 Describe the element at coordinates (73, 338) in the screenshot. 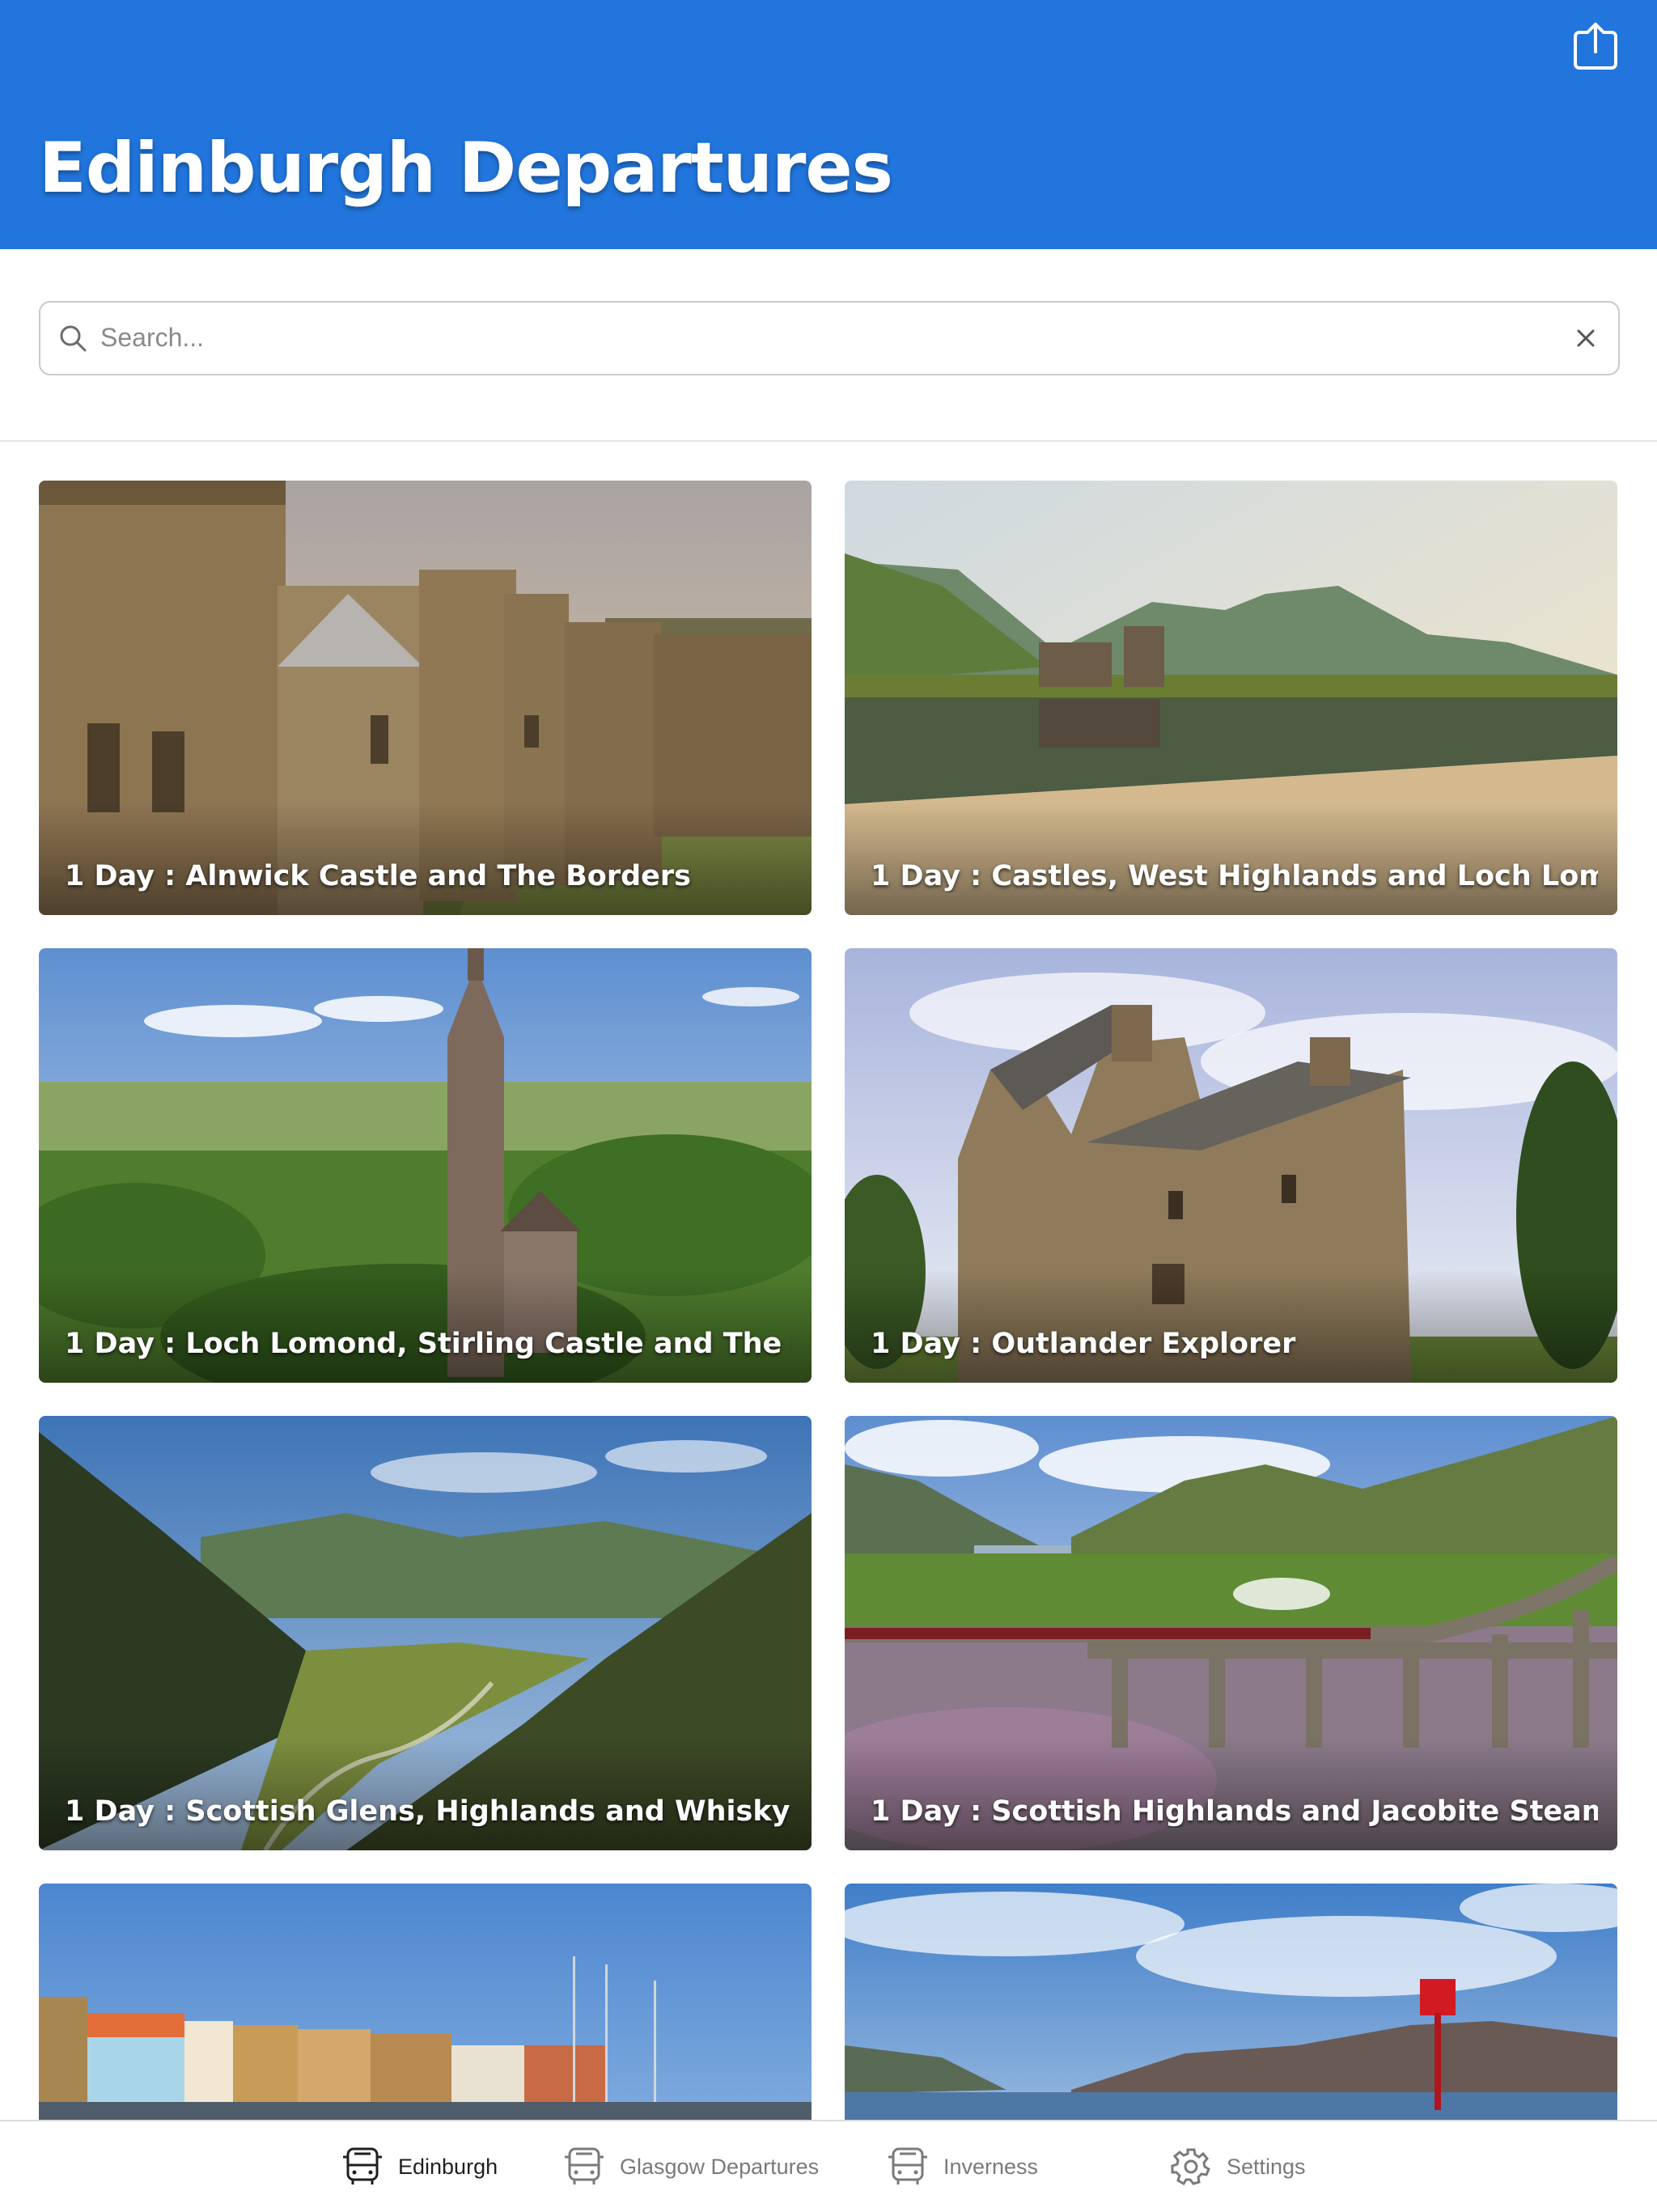

I see `search-icon` at that location.